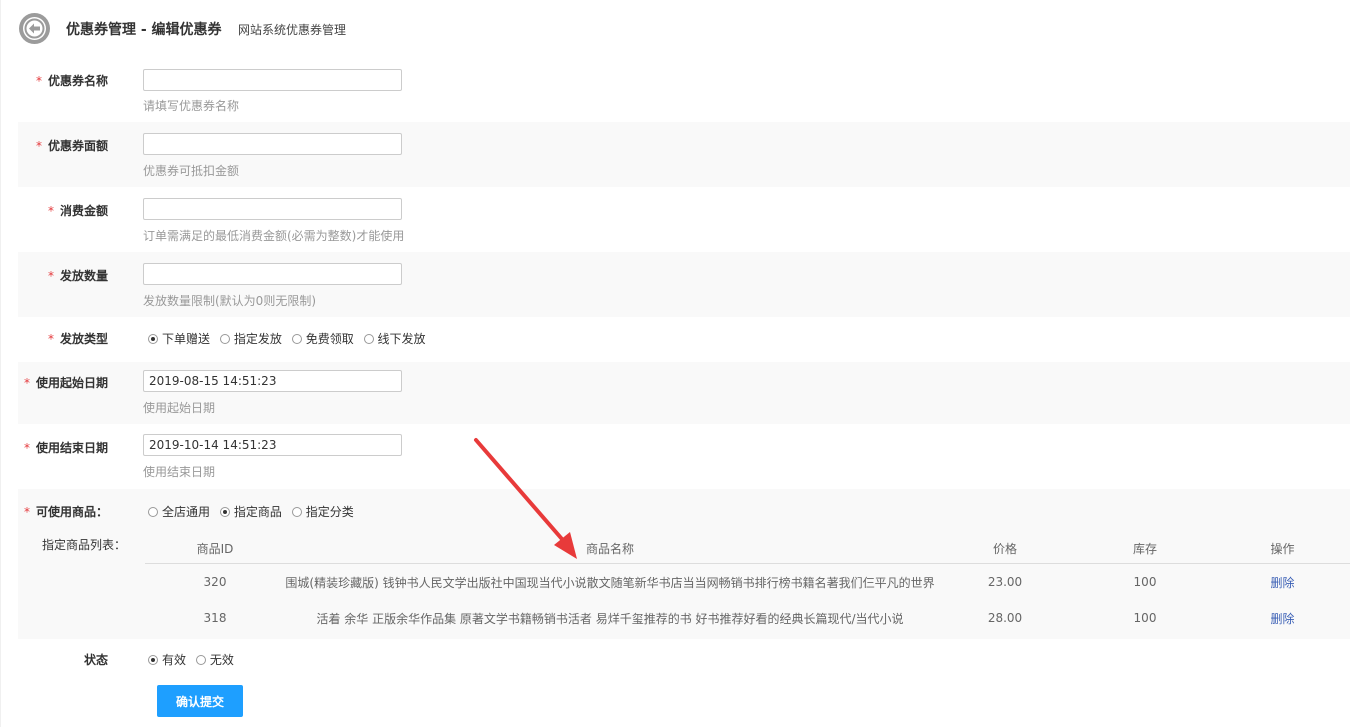  I want to click on left-border, so click(0, 363).